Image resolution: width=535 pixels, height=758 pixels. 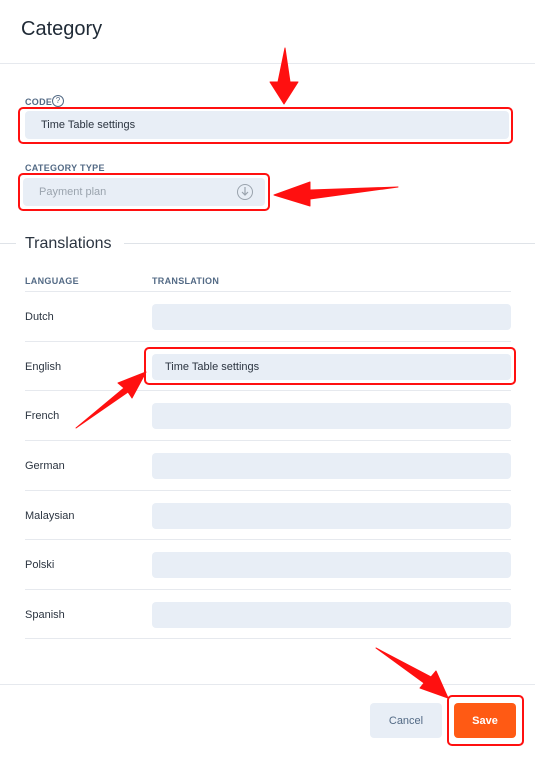 What do you see at coordinates (65, 168) in the screenshot?
I see `category-type-label: CATEGORY TYPE` at bounding box center [65, 168].